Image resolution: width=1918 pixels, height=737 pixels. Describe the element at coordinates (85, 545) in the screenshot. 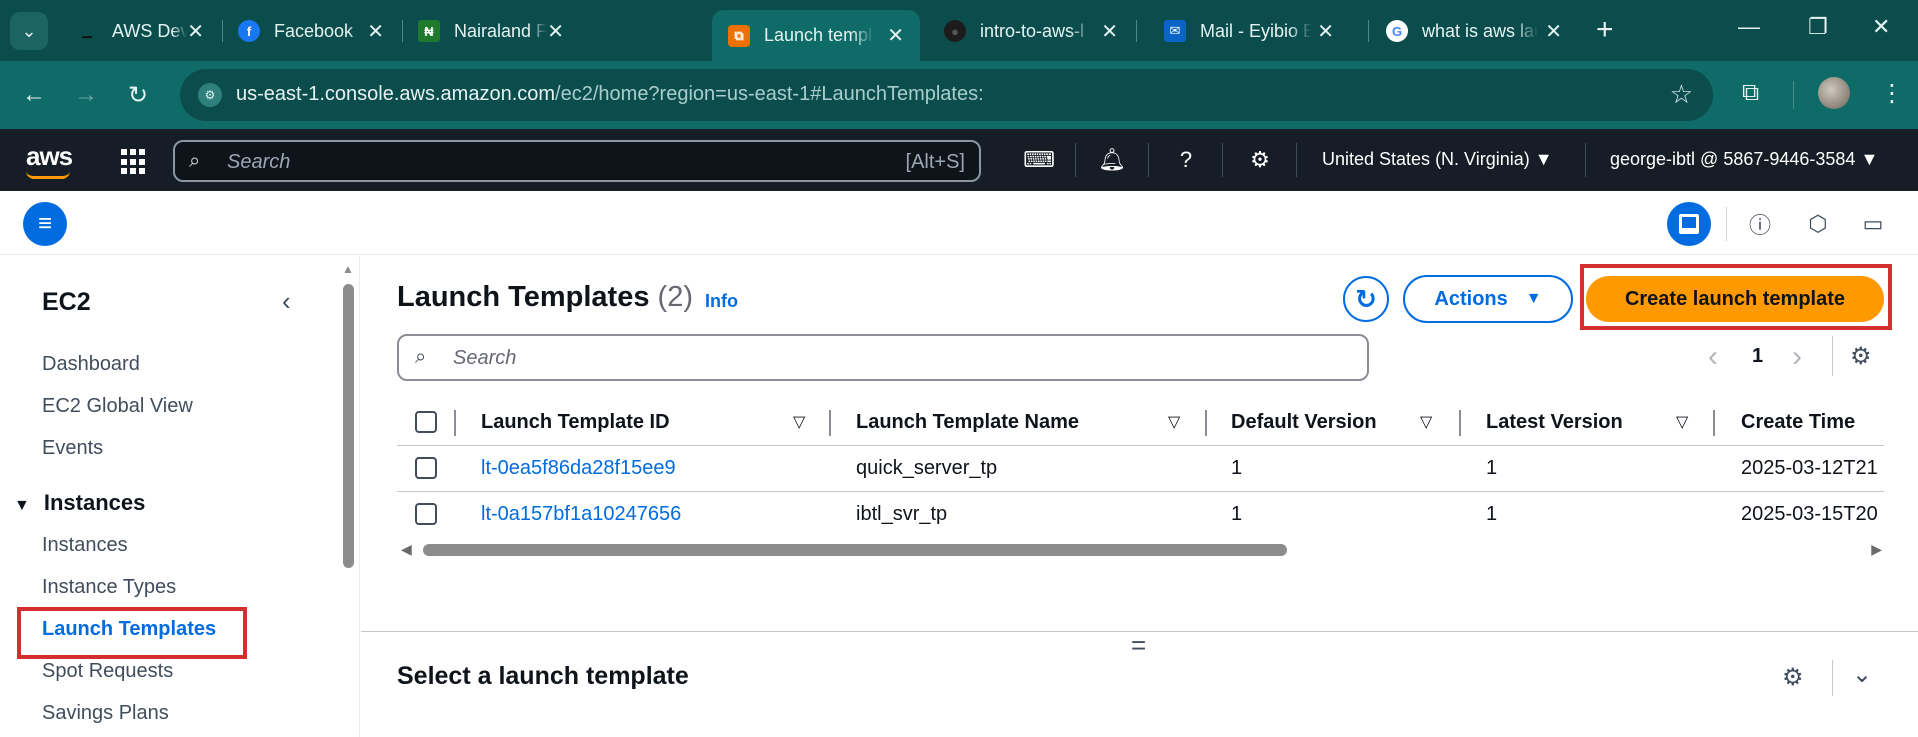

I see `sidebar-item-instances: Instances` at that location.